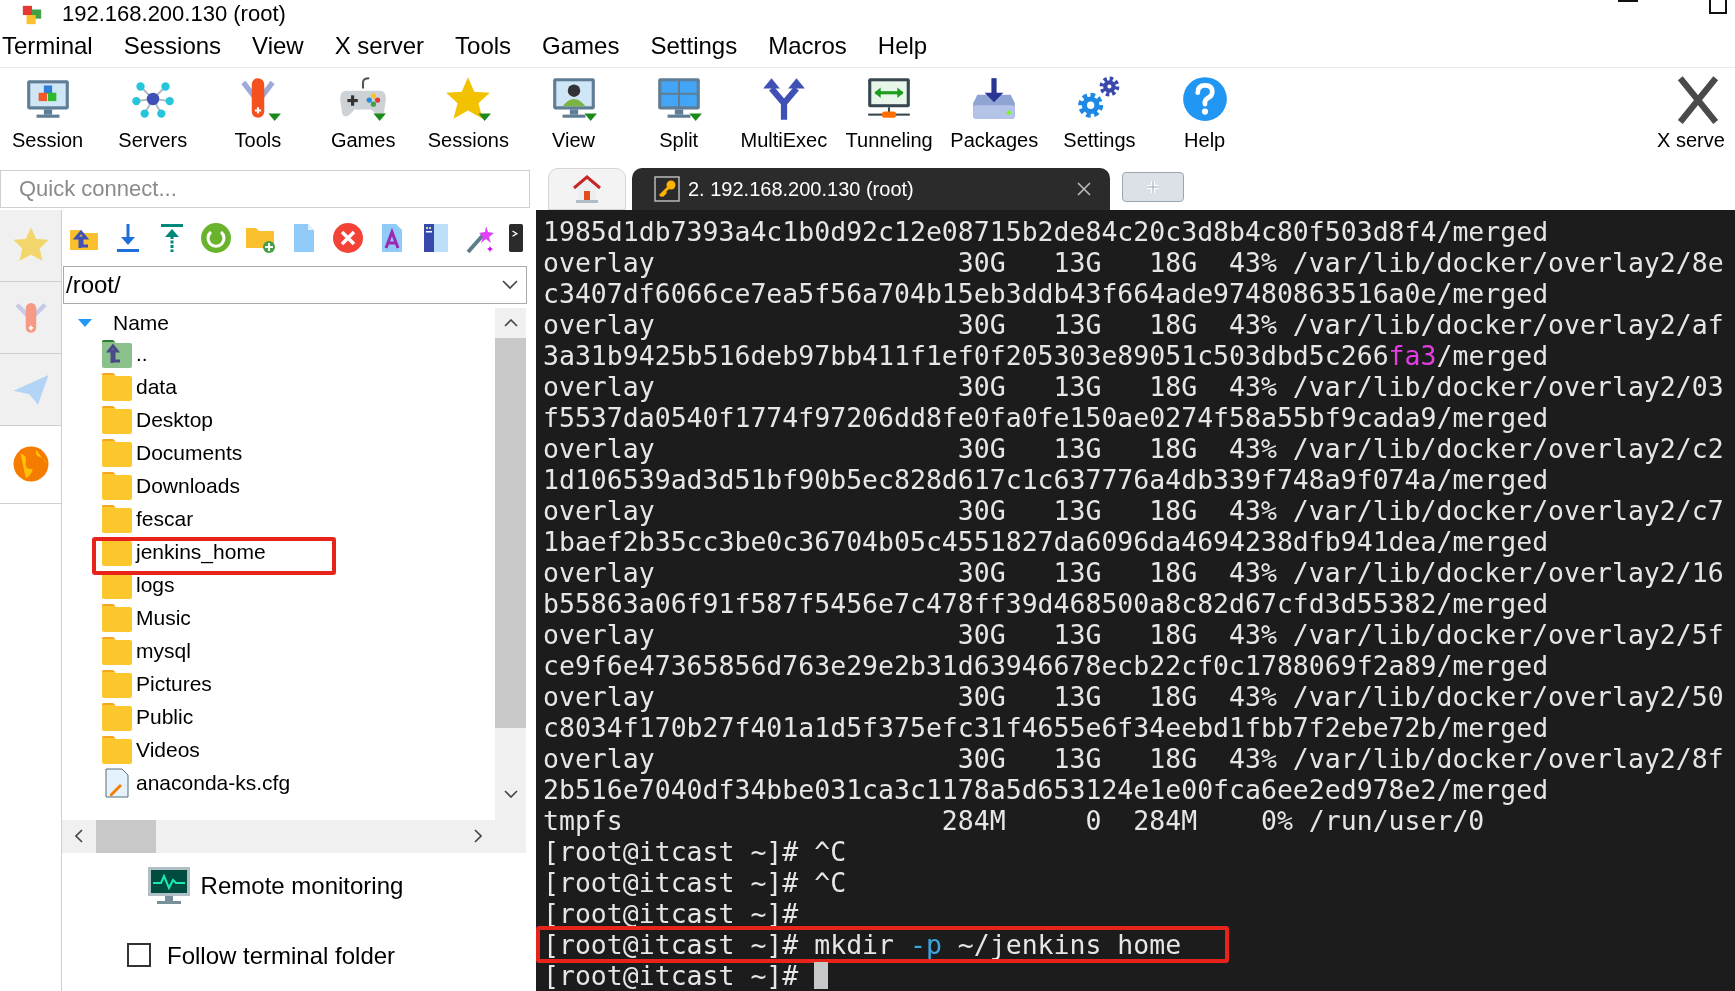 Image resolution: width=1735 pixels, height=991 pixels. What do you see at coordinates (281, 955) in the screenshot?
I see `checkbox-label: Follow terminal folder` at bounding box center [281, 955].